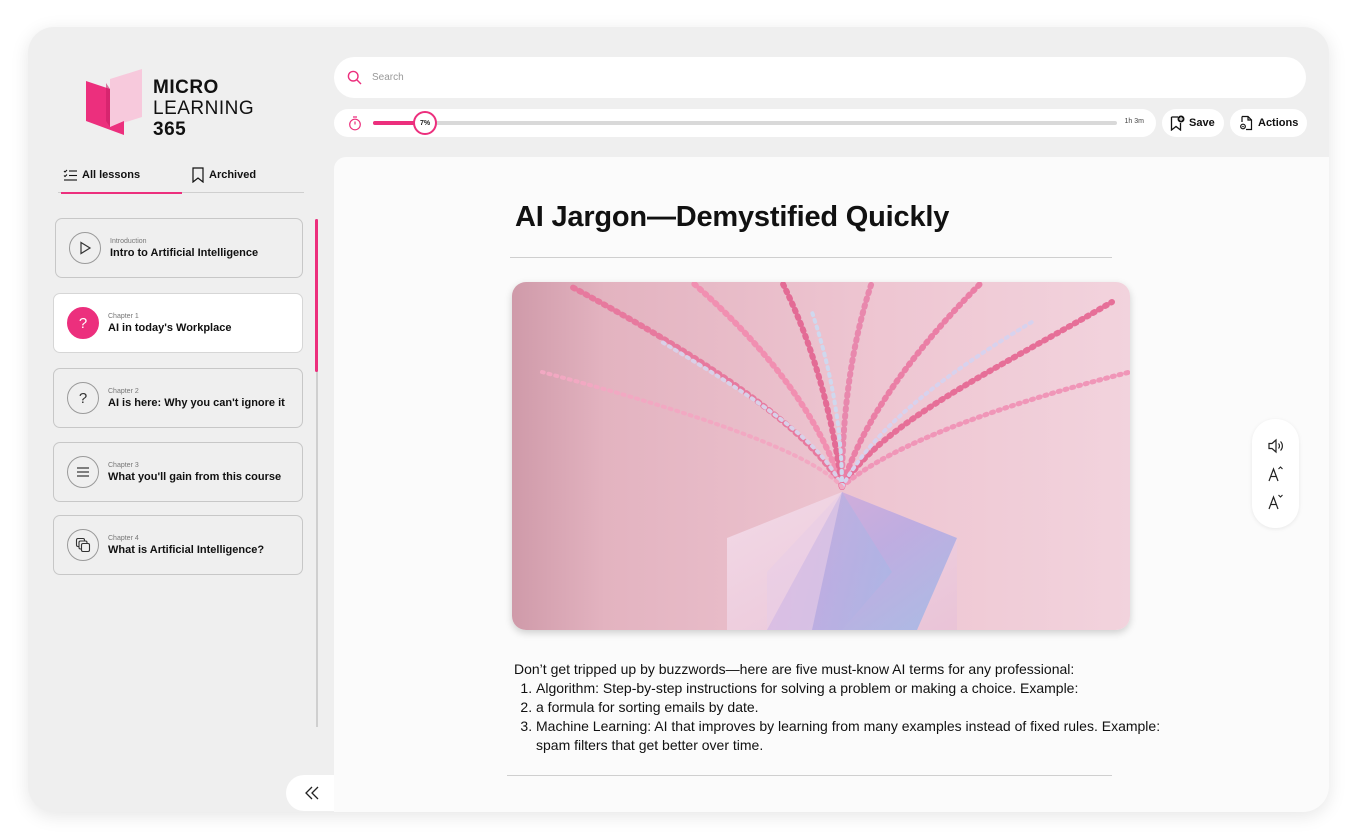 The image size is (1357, 840). I want to click on bookmark-icon, so click(198, 174).